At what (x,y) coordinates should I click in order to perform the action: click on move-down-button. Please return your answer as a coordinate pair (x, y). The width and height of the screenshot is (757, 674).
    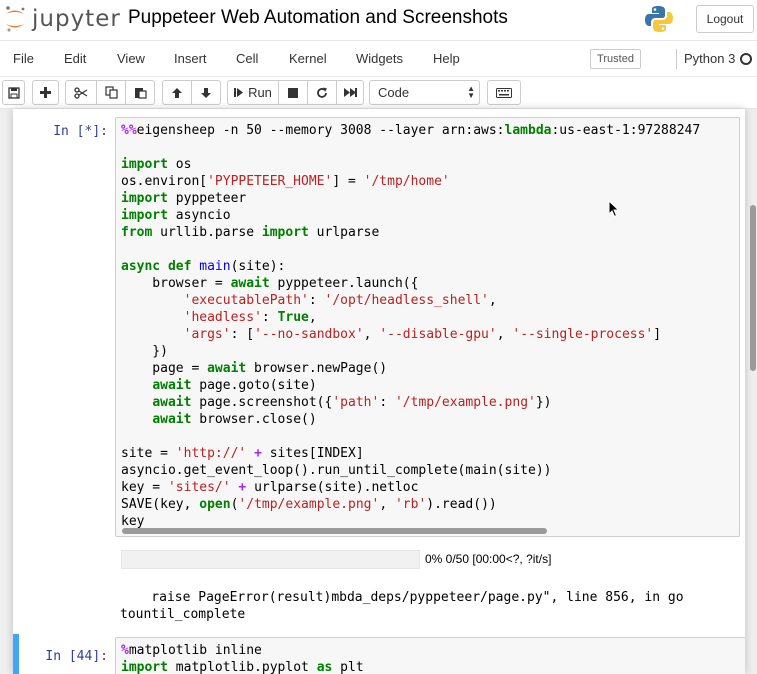
    Looking at the image, I should click on (206, 92).